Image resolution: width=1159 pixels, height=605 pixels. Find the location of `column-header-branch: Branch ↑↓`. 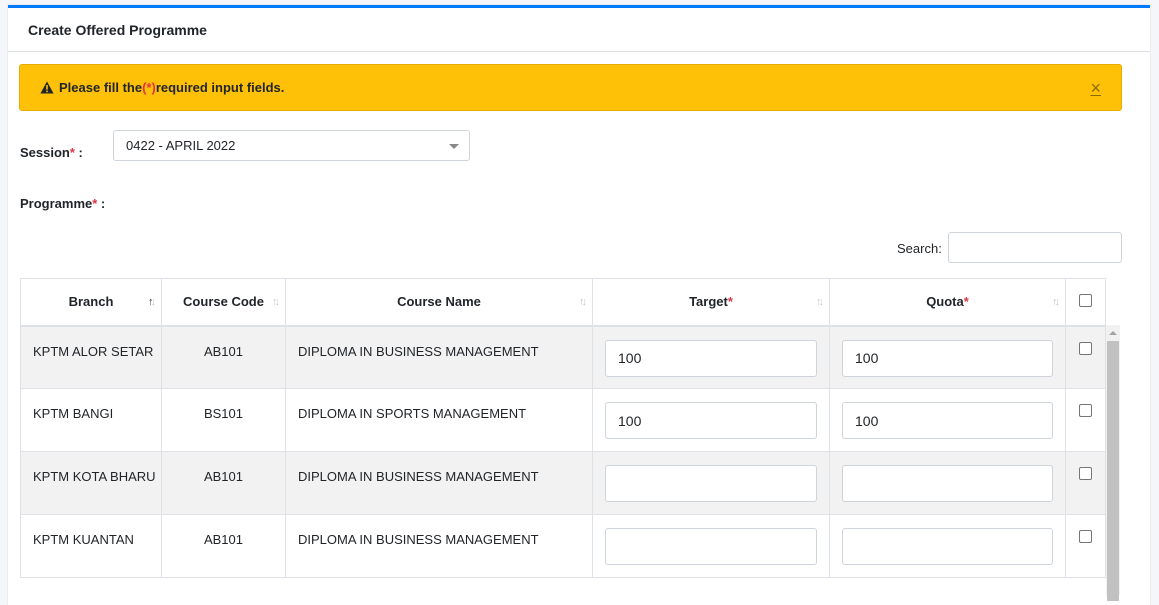

column-header-branch: Branch ↑↓ is located at coordinates (91, 302).